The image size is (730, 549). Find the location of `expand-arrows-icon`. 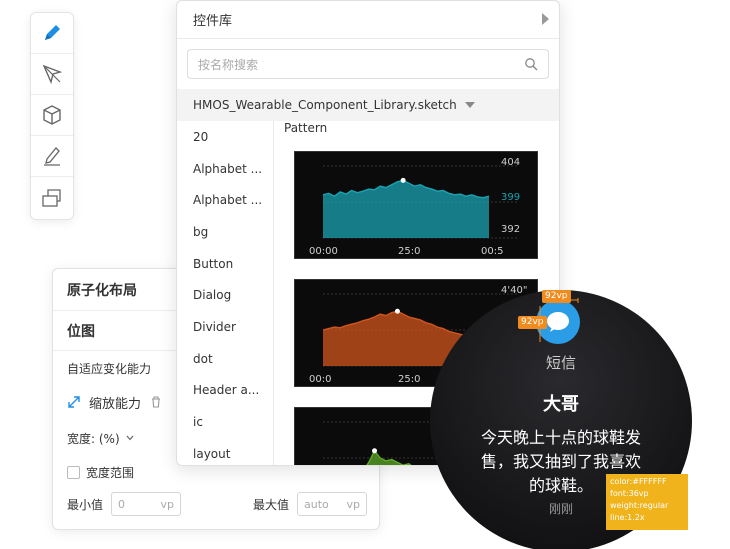

expand-arrows-icon is located at coordinates (74, 402).